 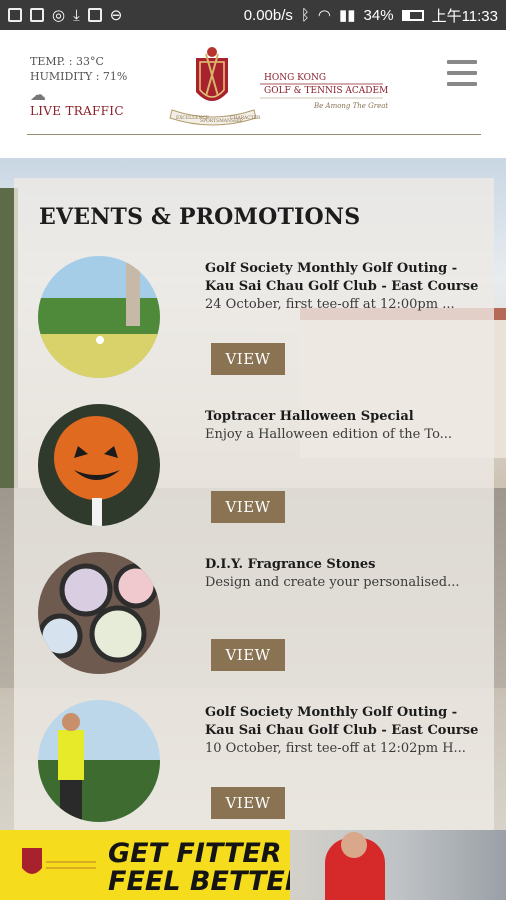 I want to click on golfer-swing-photo, so click(x=99, y=761).